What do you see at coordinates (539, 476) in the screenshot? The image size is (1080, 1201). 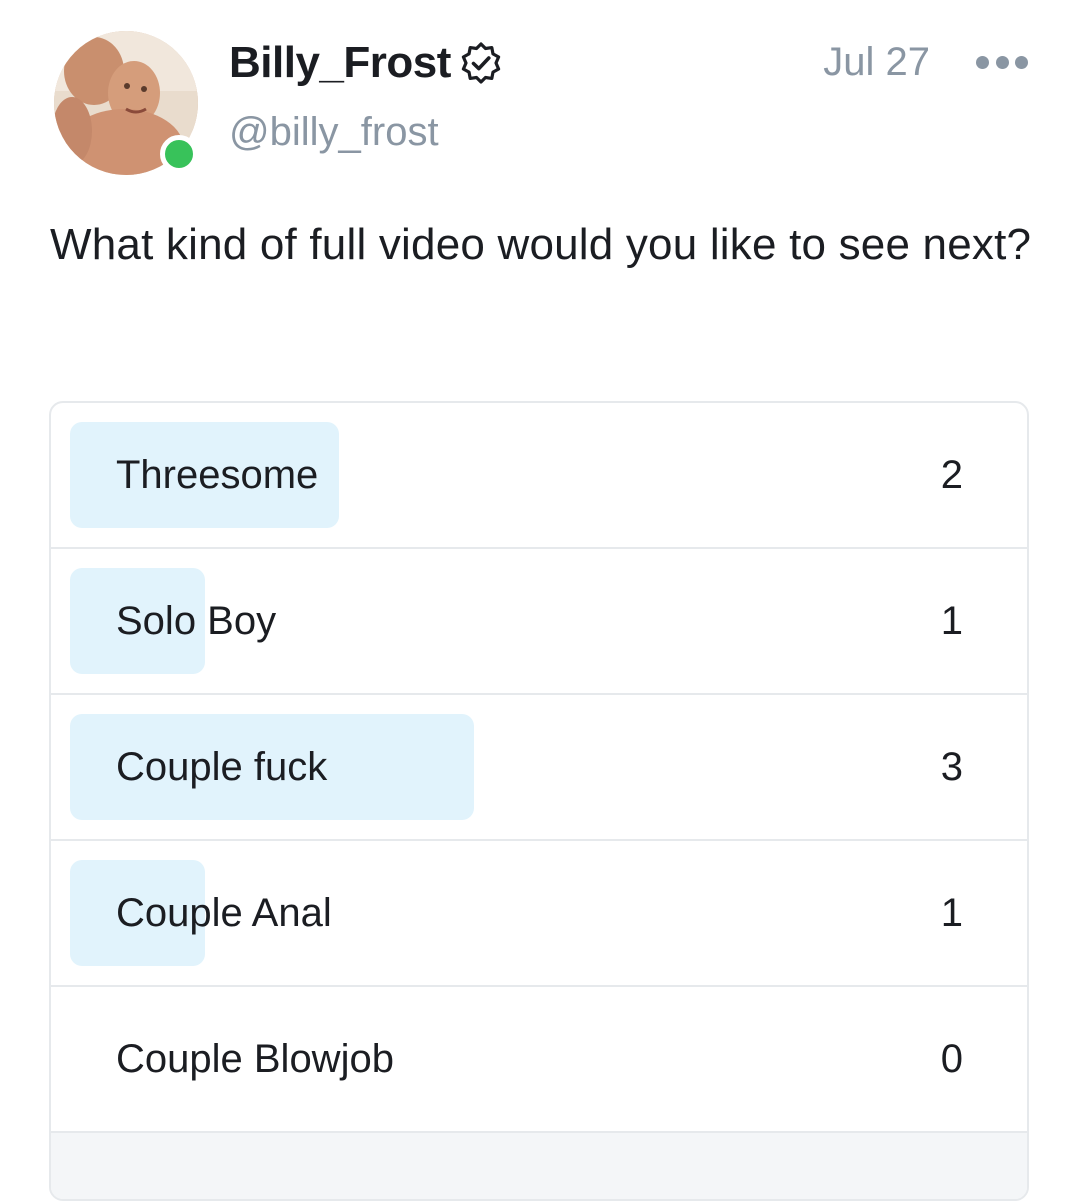 I see `poll-option: Threesome 2` at bounding box center [539, 476].